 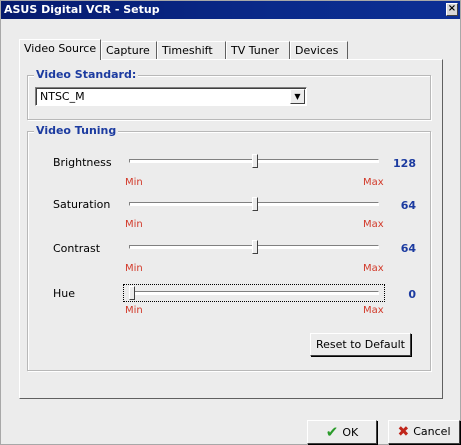 I want to click on contrast-value: 64, so click(x=408, y=248).